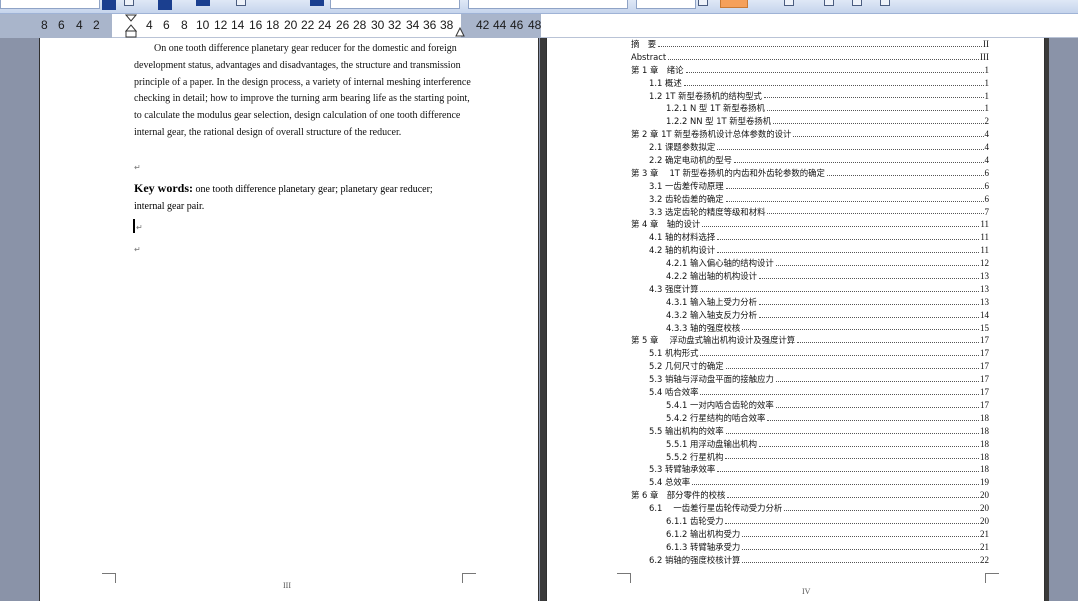 This screenshot has width=1078, height=601. What do you see at coordinates (810, 302) in the screenshot?
I see `toc-entry: 4.3.1 输入轴上受力分析 13` at bounding box center [810, 302].